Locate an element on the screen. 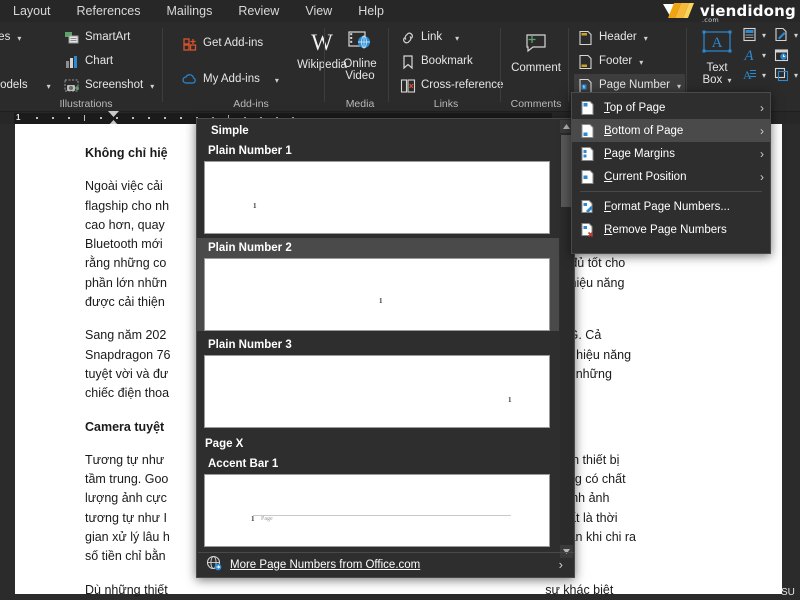 The width and height of the screenshot is (800, 600). ribbon-group-comments: Comment Comments is located at coordinates (536, 67).